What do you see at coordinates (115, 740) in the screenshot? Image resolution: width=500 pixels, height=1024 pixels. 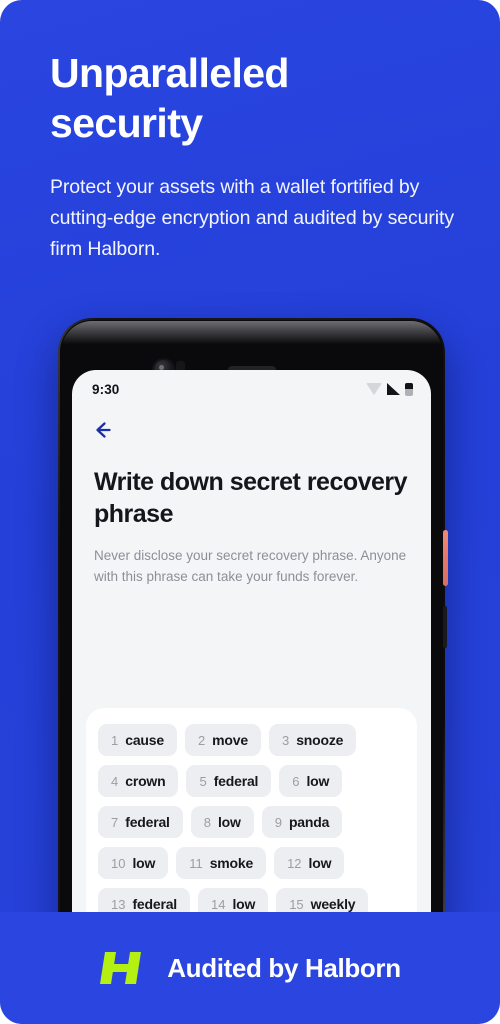 I see `recovery-word-index: 1` at bounding box center [115, 740].